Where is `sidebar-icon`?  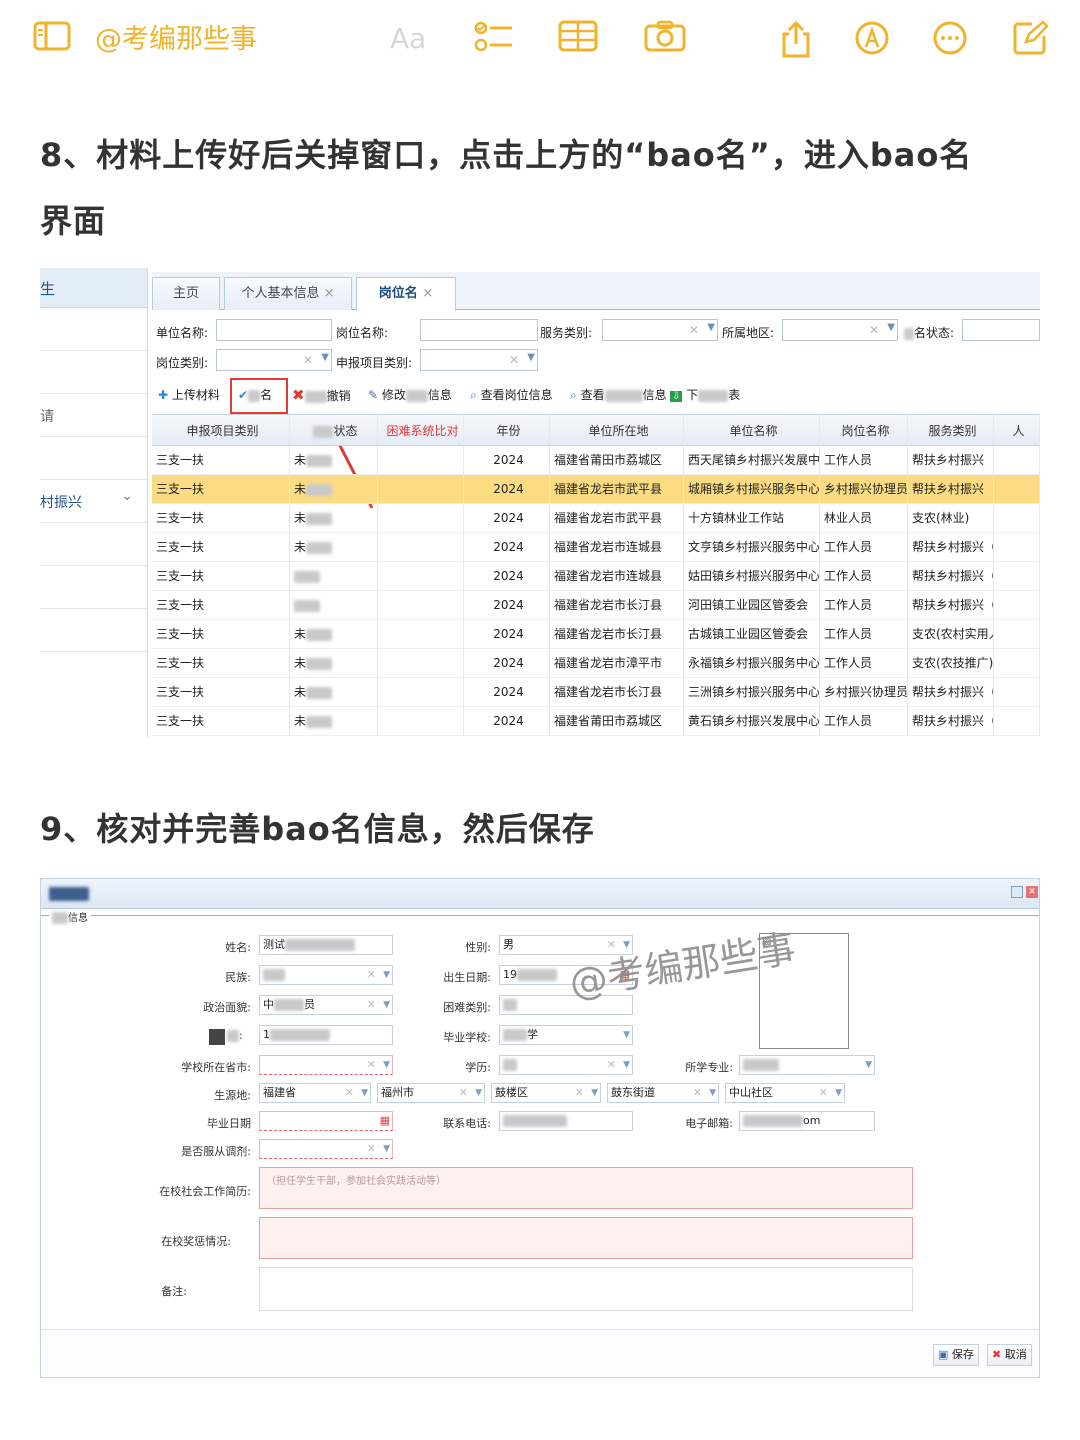
sidebar-icon is located at coordinates (52, 40).